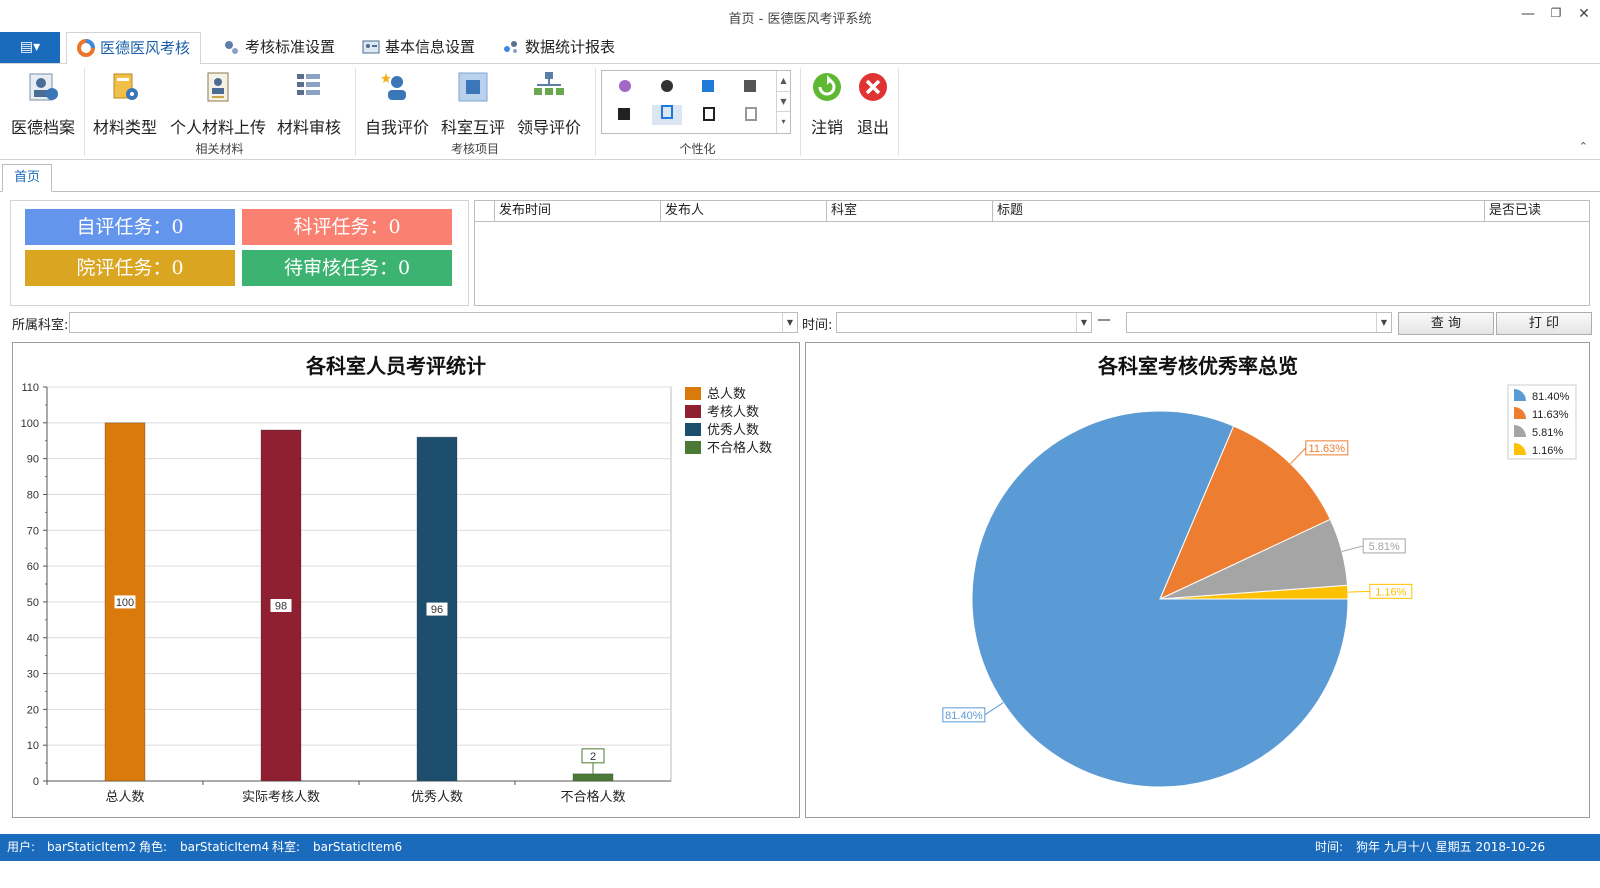  I want to click on y-tick-label: 40, so click(33, 639).